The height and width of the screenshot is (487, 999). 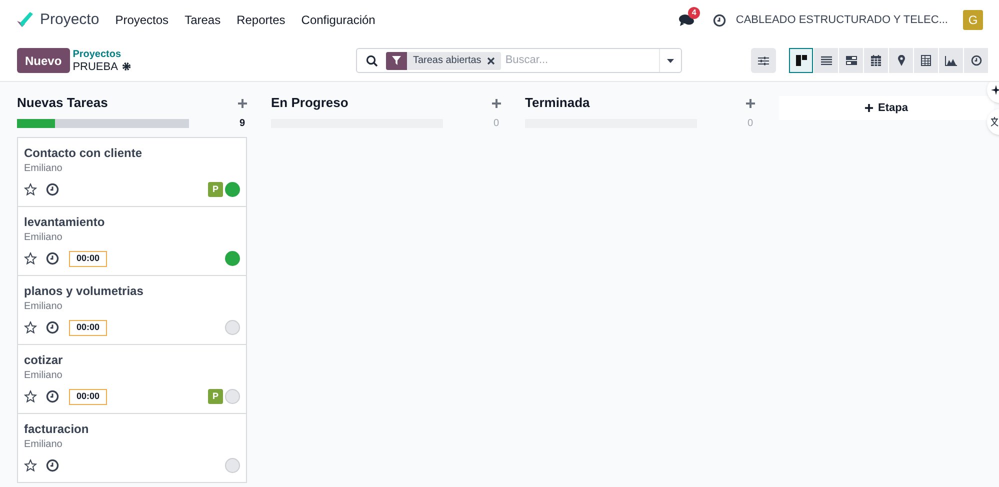 I want to click on task-card: levantamiento Emiliano 00:00, so click(x=132, y=241).